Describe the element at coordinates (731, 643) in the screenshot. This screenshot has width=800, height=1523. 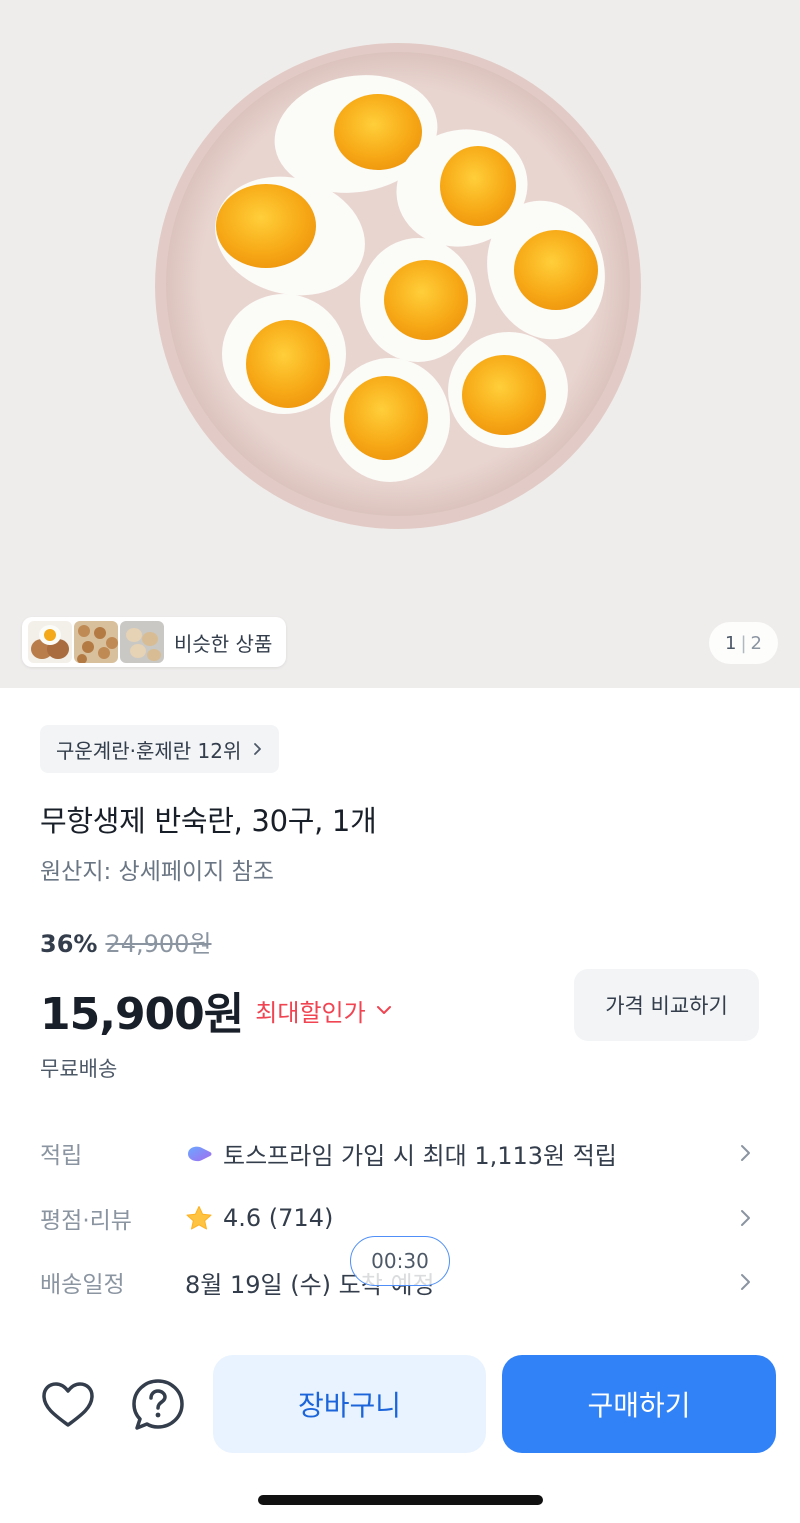
I see `pager-current: 1` at that location.